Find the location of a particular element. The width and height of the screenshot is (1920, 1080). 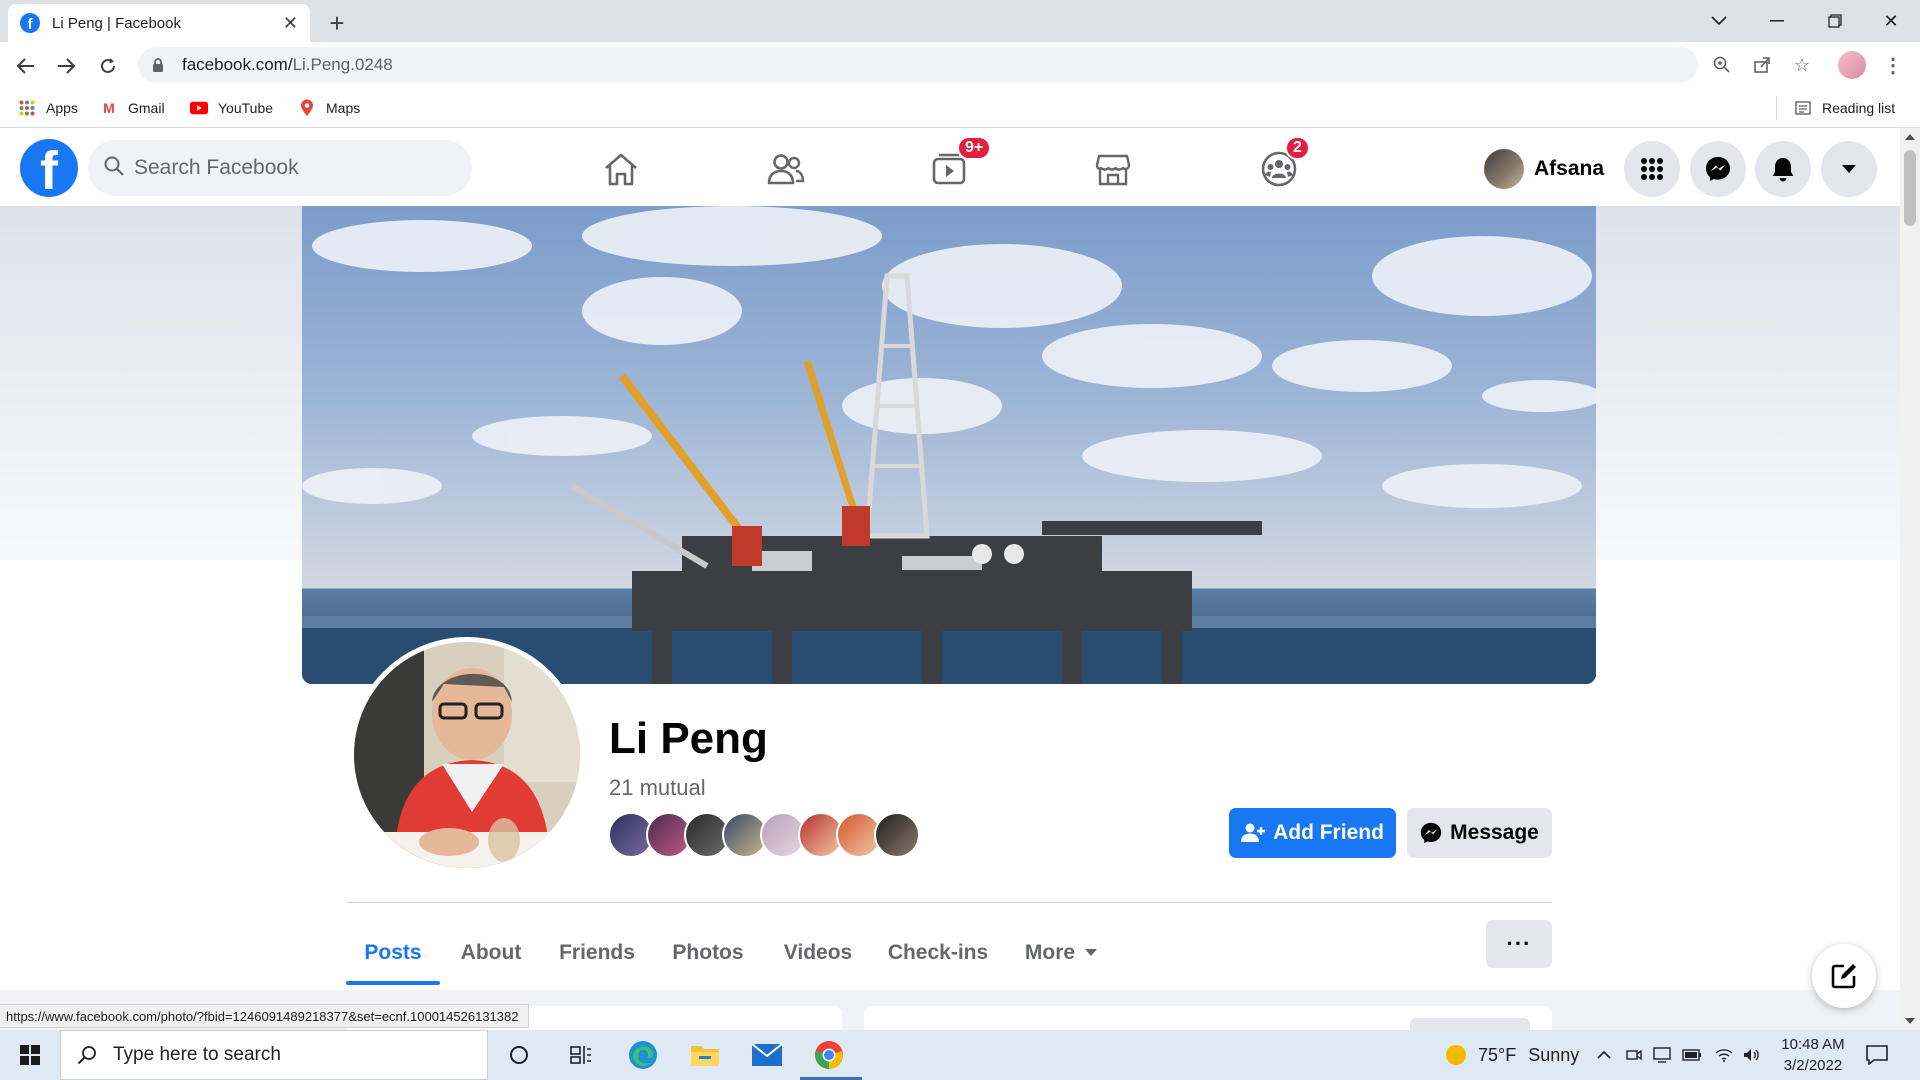

action-center-button is located at coordinates (1877, 1055).